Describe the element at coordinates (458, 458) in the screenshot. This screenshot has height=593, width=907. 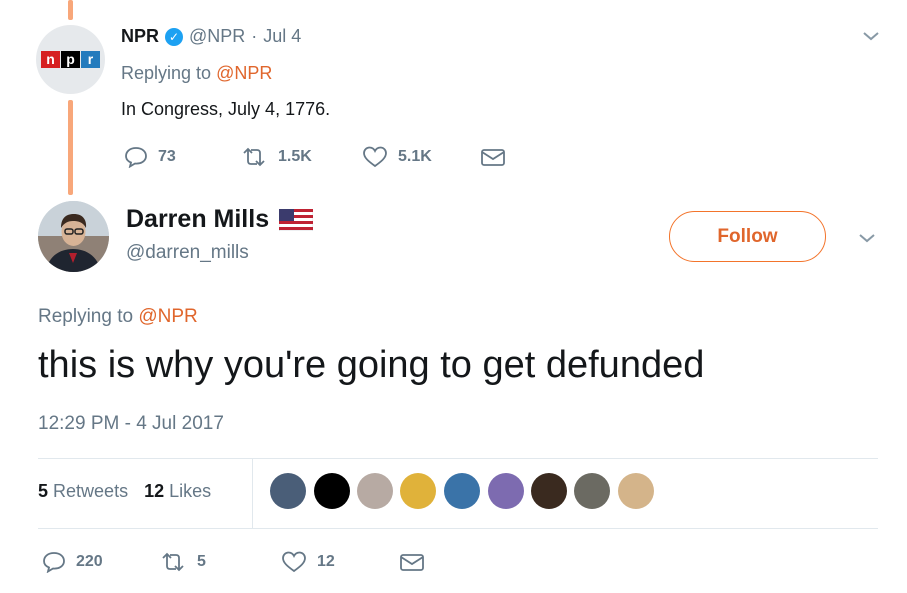
I see `divider-top` at that location.